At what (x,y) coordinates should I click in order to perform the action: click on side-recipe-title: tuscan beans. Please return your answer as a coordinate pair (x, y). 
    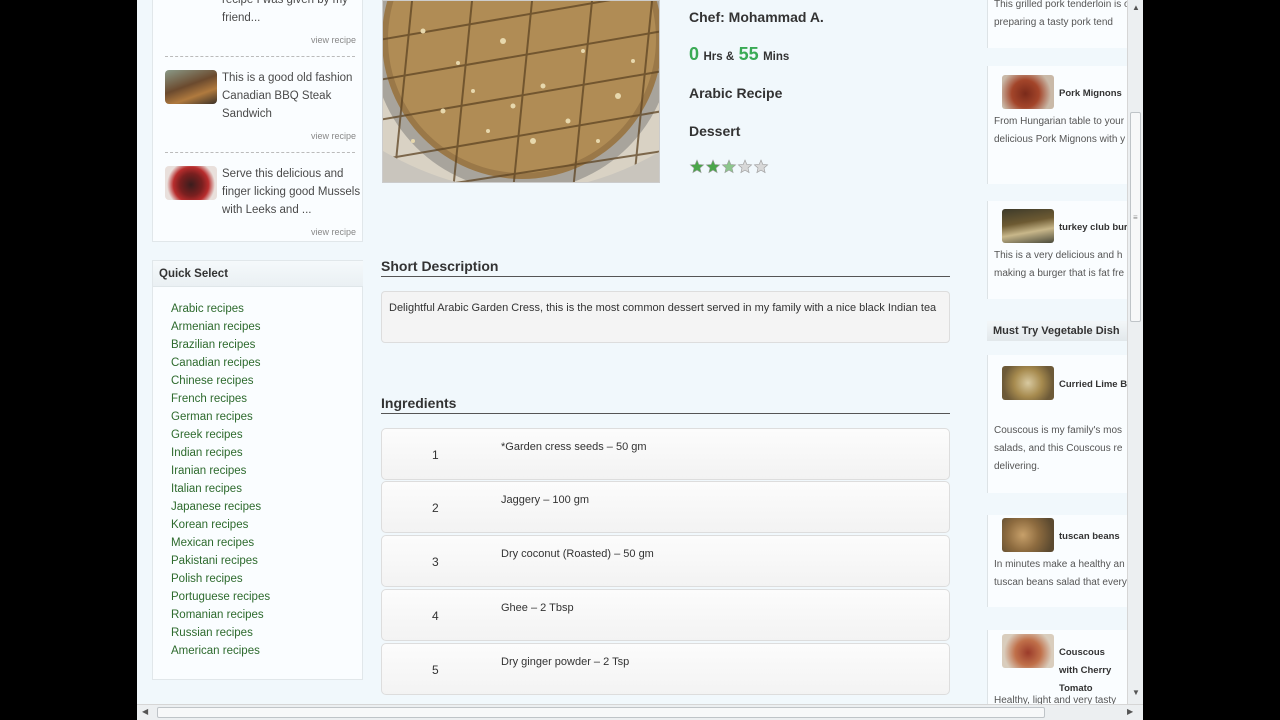
    Looking at the image, I should click on (1089, 537).